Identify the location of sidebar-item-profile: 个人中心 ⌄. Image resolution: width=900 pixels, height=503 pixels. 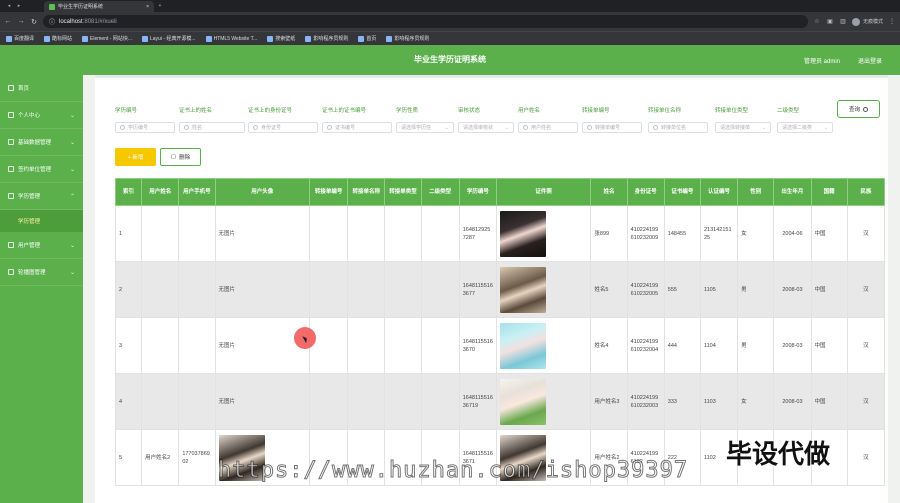
(41, 115).